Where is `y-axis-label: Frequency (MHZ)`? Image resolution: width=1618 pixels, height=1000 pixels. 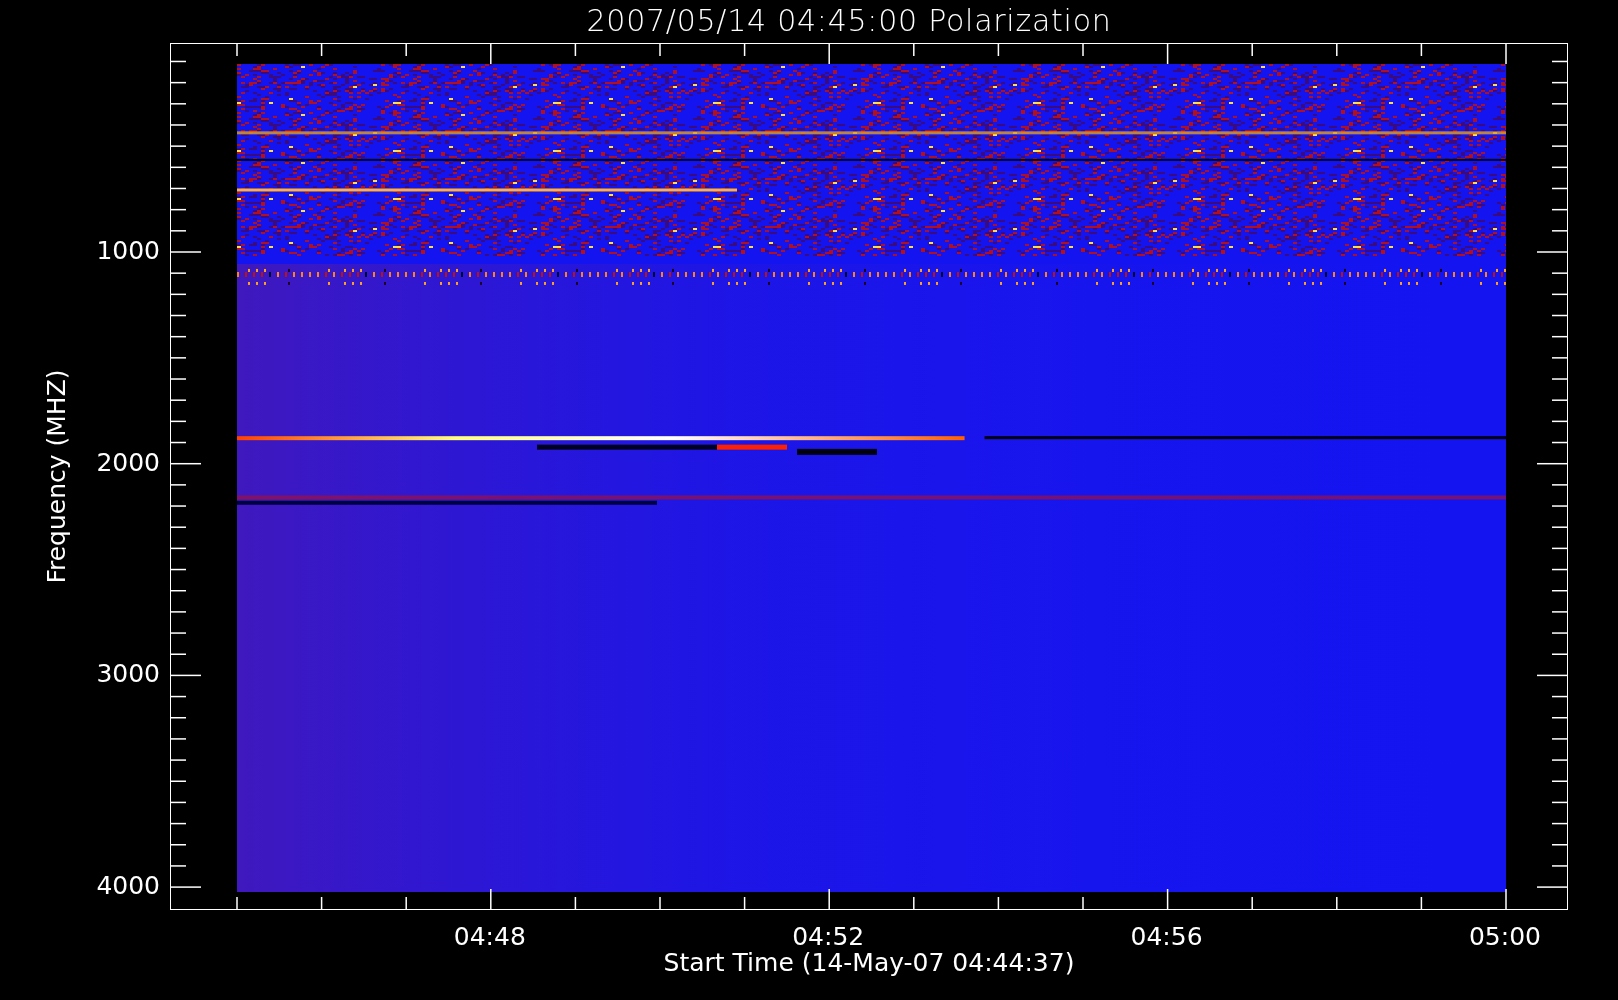
y-axis-label: Frequency (MHZ) is located at coordinates (56, 476).